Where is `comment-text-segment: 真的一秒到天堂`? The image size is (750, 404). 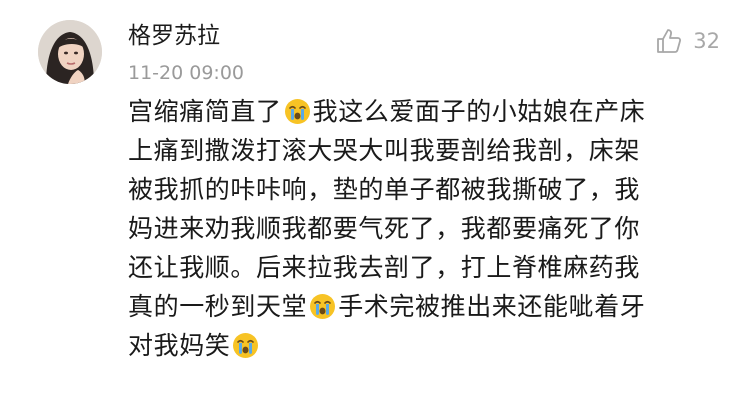
comment-text-segment: 真的一秒到天堂 is located at coordinates (218, 306).